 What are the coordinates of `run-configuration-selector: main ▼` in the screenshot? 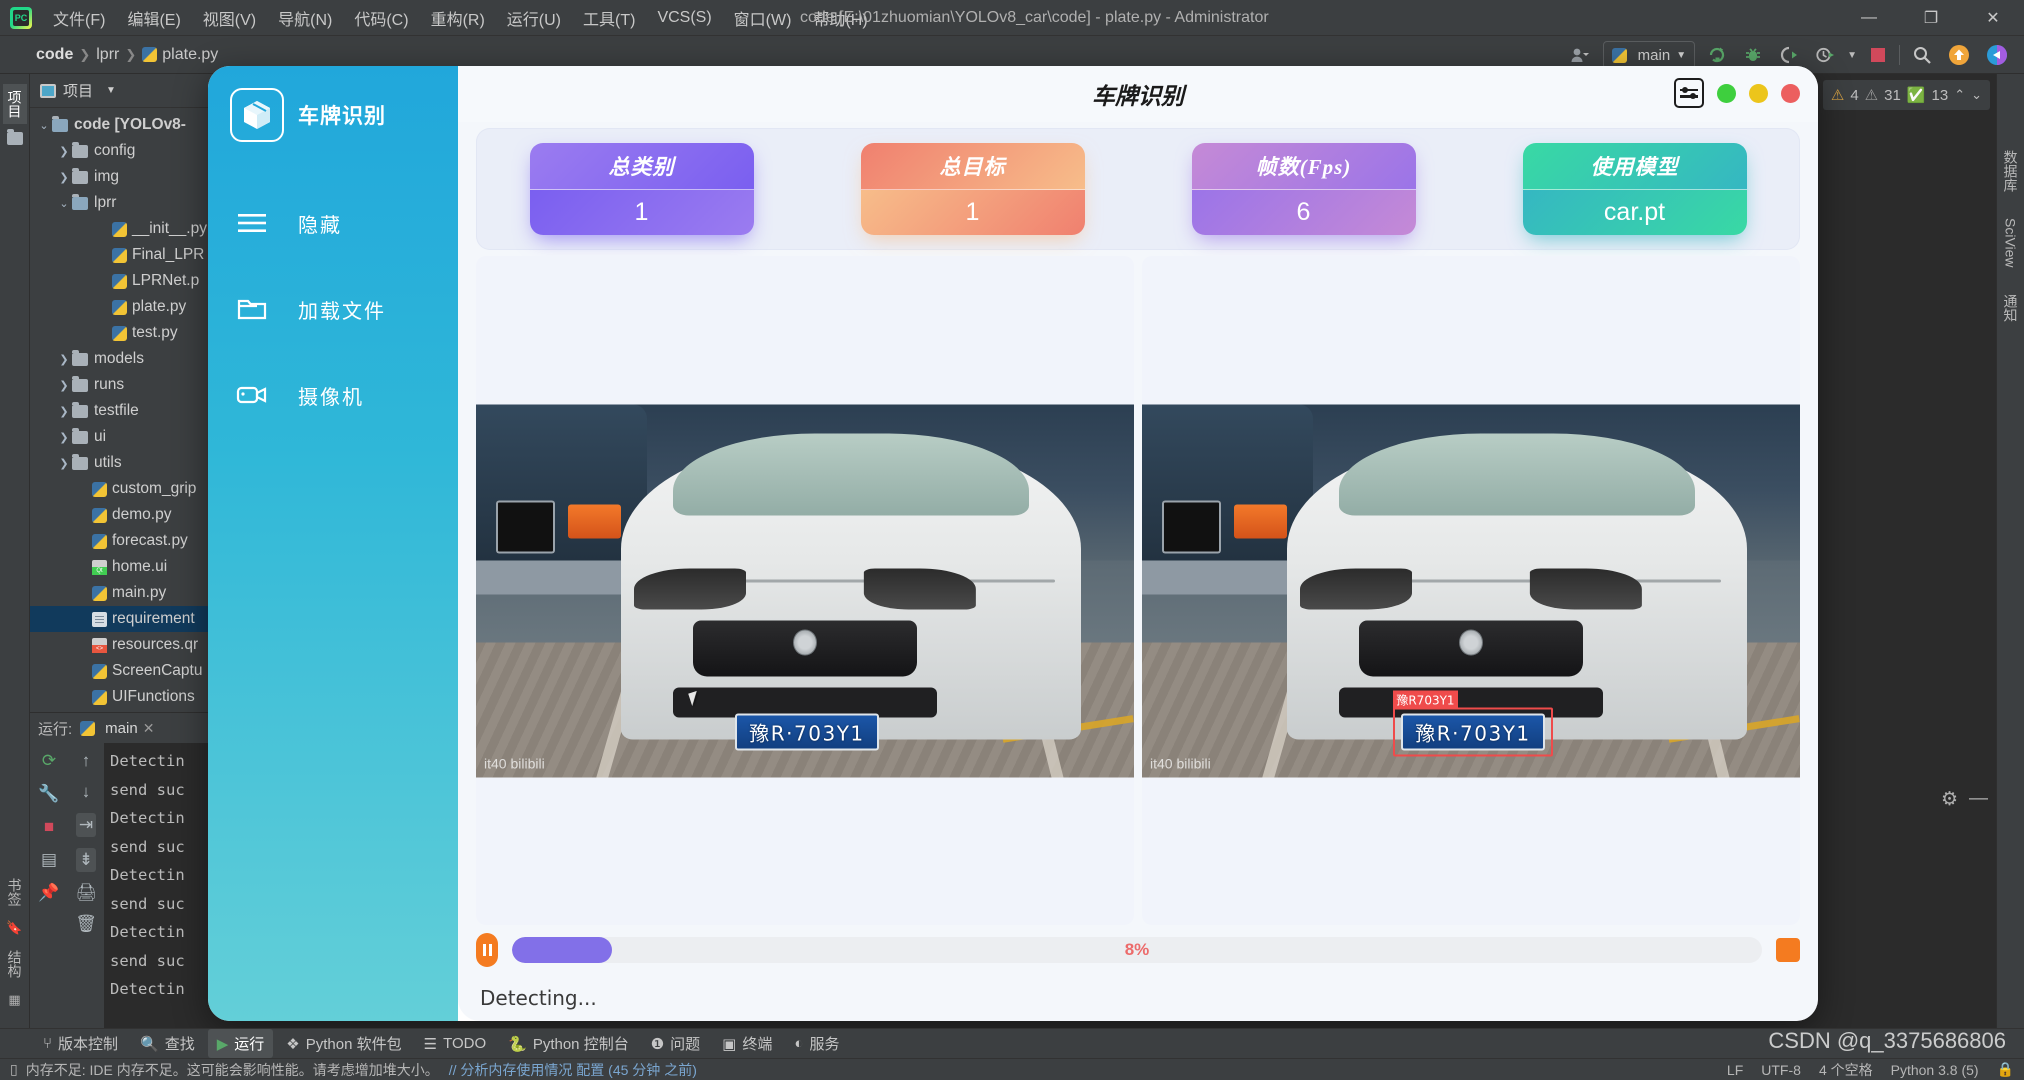 It's located at (1649, 55).